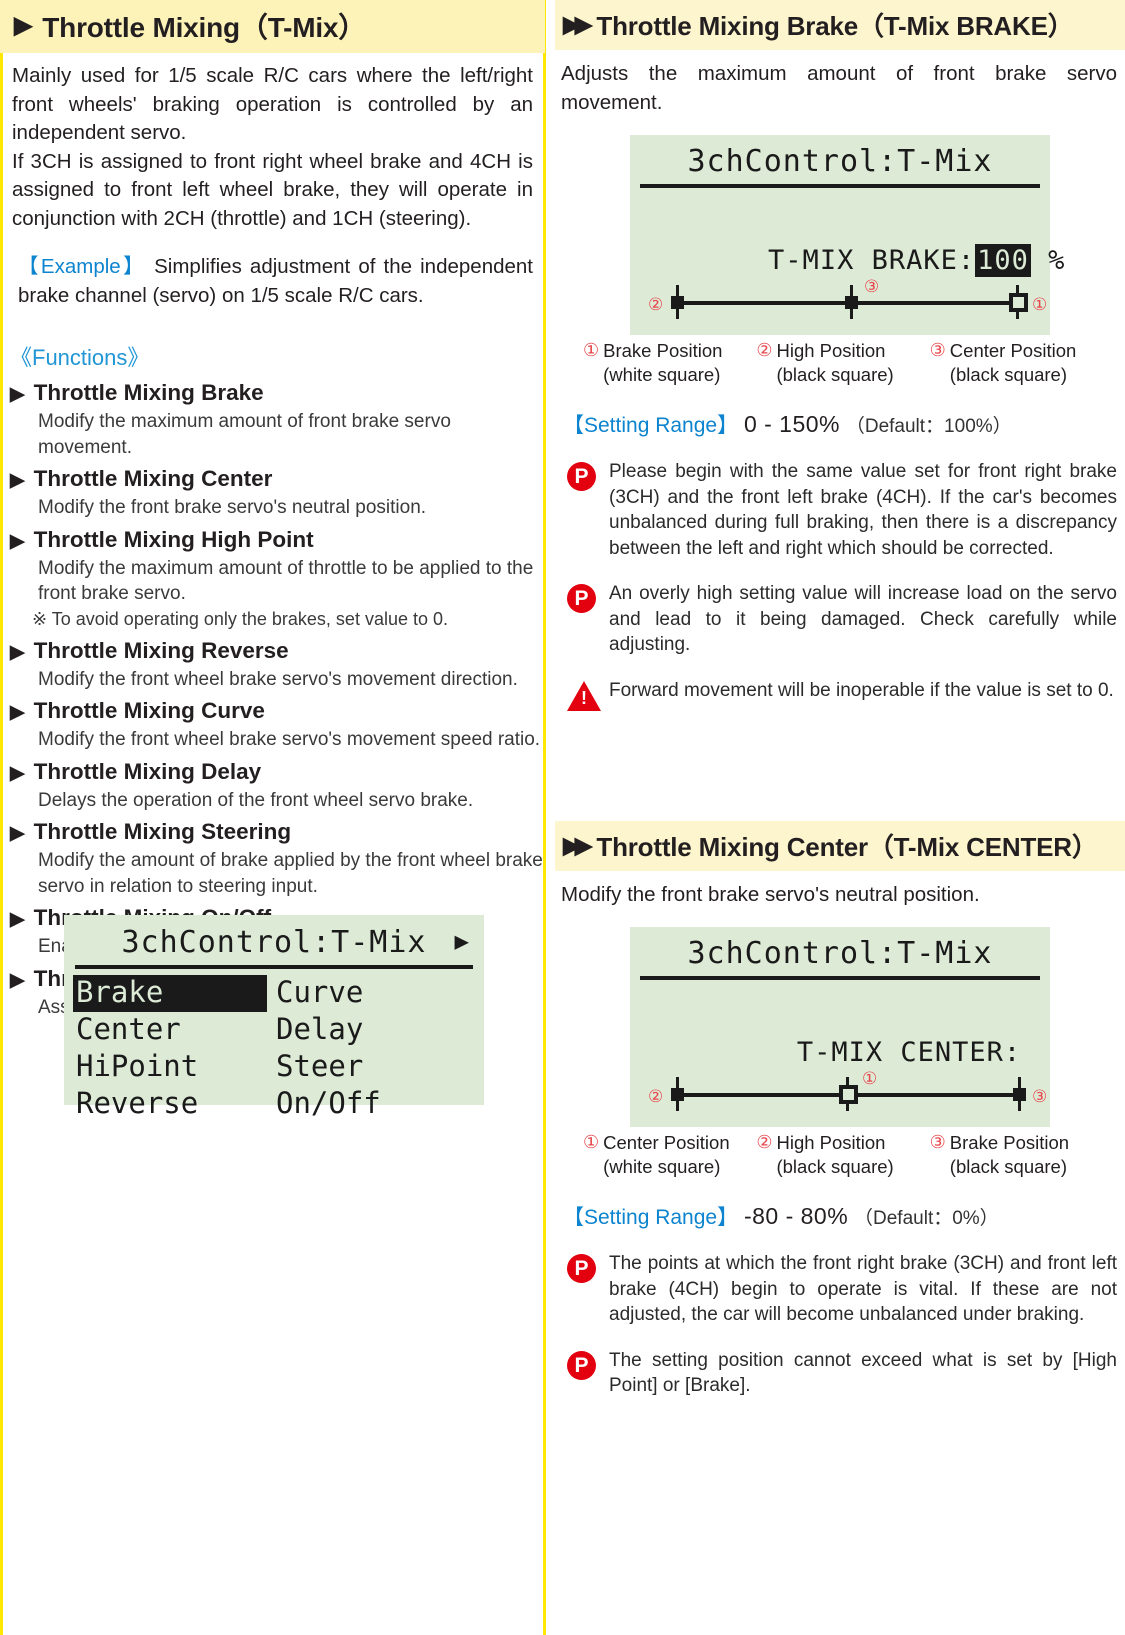 This screenshot has height=1635, width=1125. I want to click on warning-icon, so click(584, 695).